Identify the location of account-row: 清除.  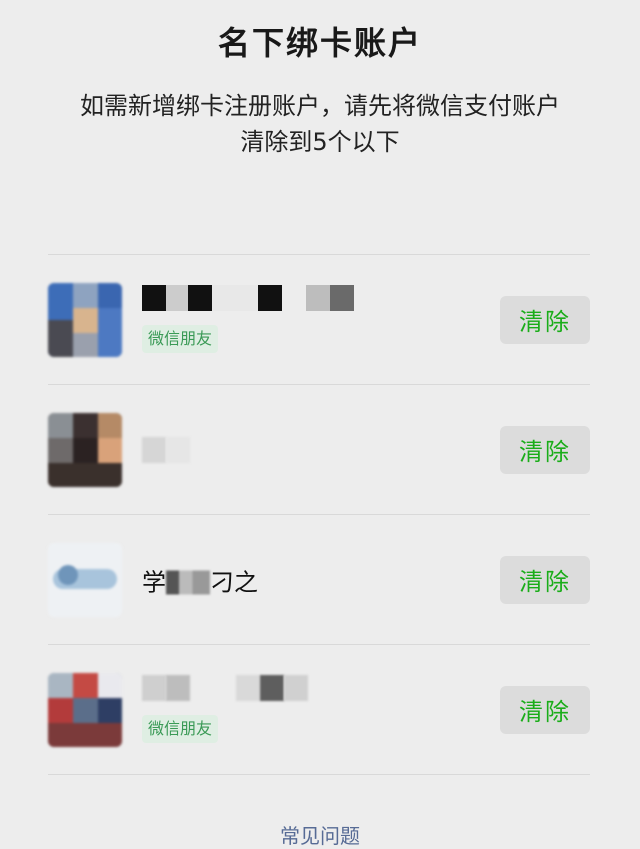
(319, 450).